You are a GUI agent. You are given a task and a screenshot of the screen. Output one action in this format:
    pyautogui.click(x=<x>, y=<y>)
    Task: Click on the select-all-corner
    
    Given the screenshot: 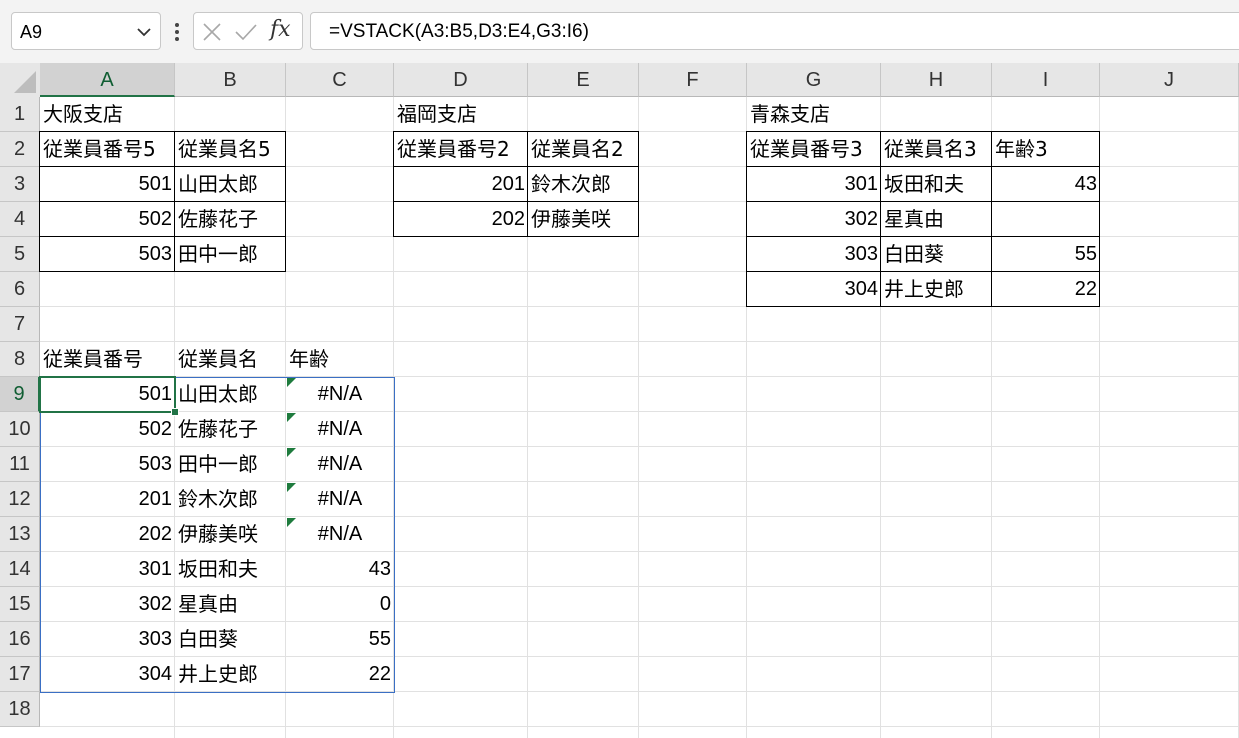 What is the action you would take?
    pyautogui.click(x=20, y=80)
    